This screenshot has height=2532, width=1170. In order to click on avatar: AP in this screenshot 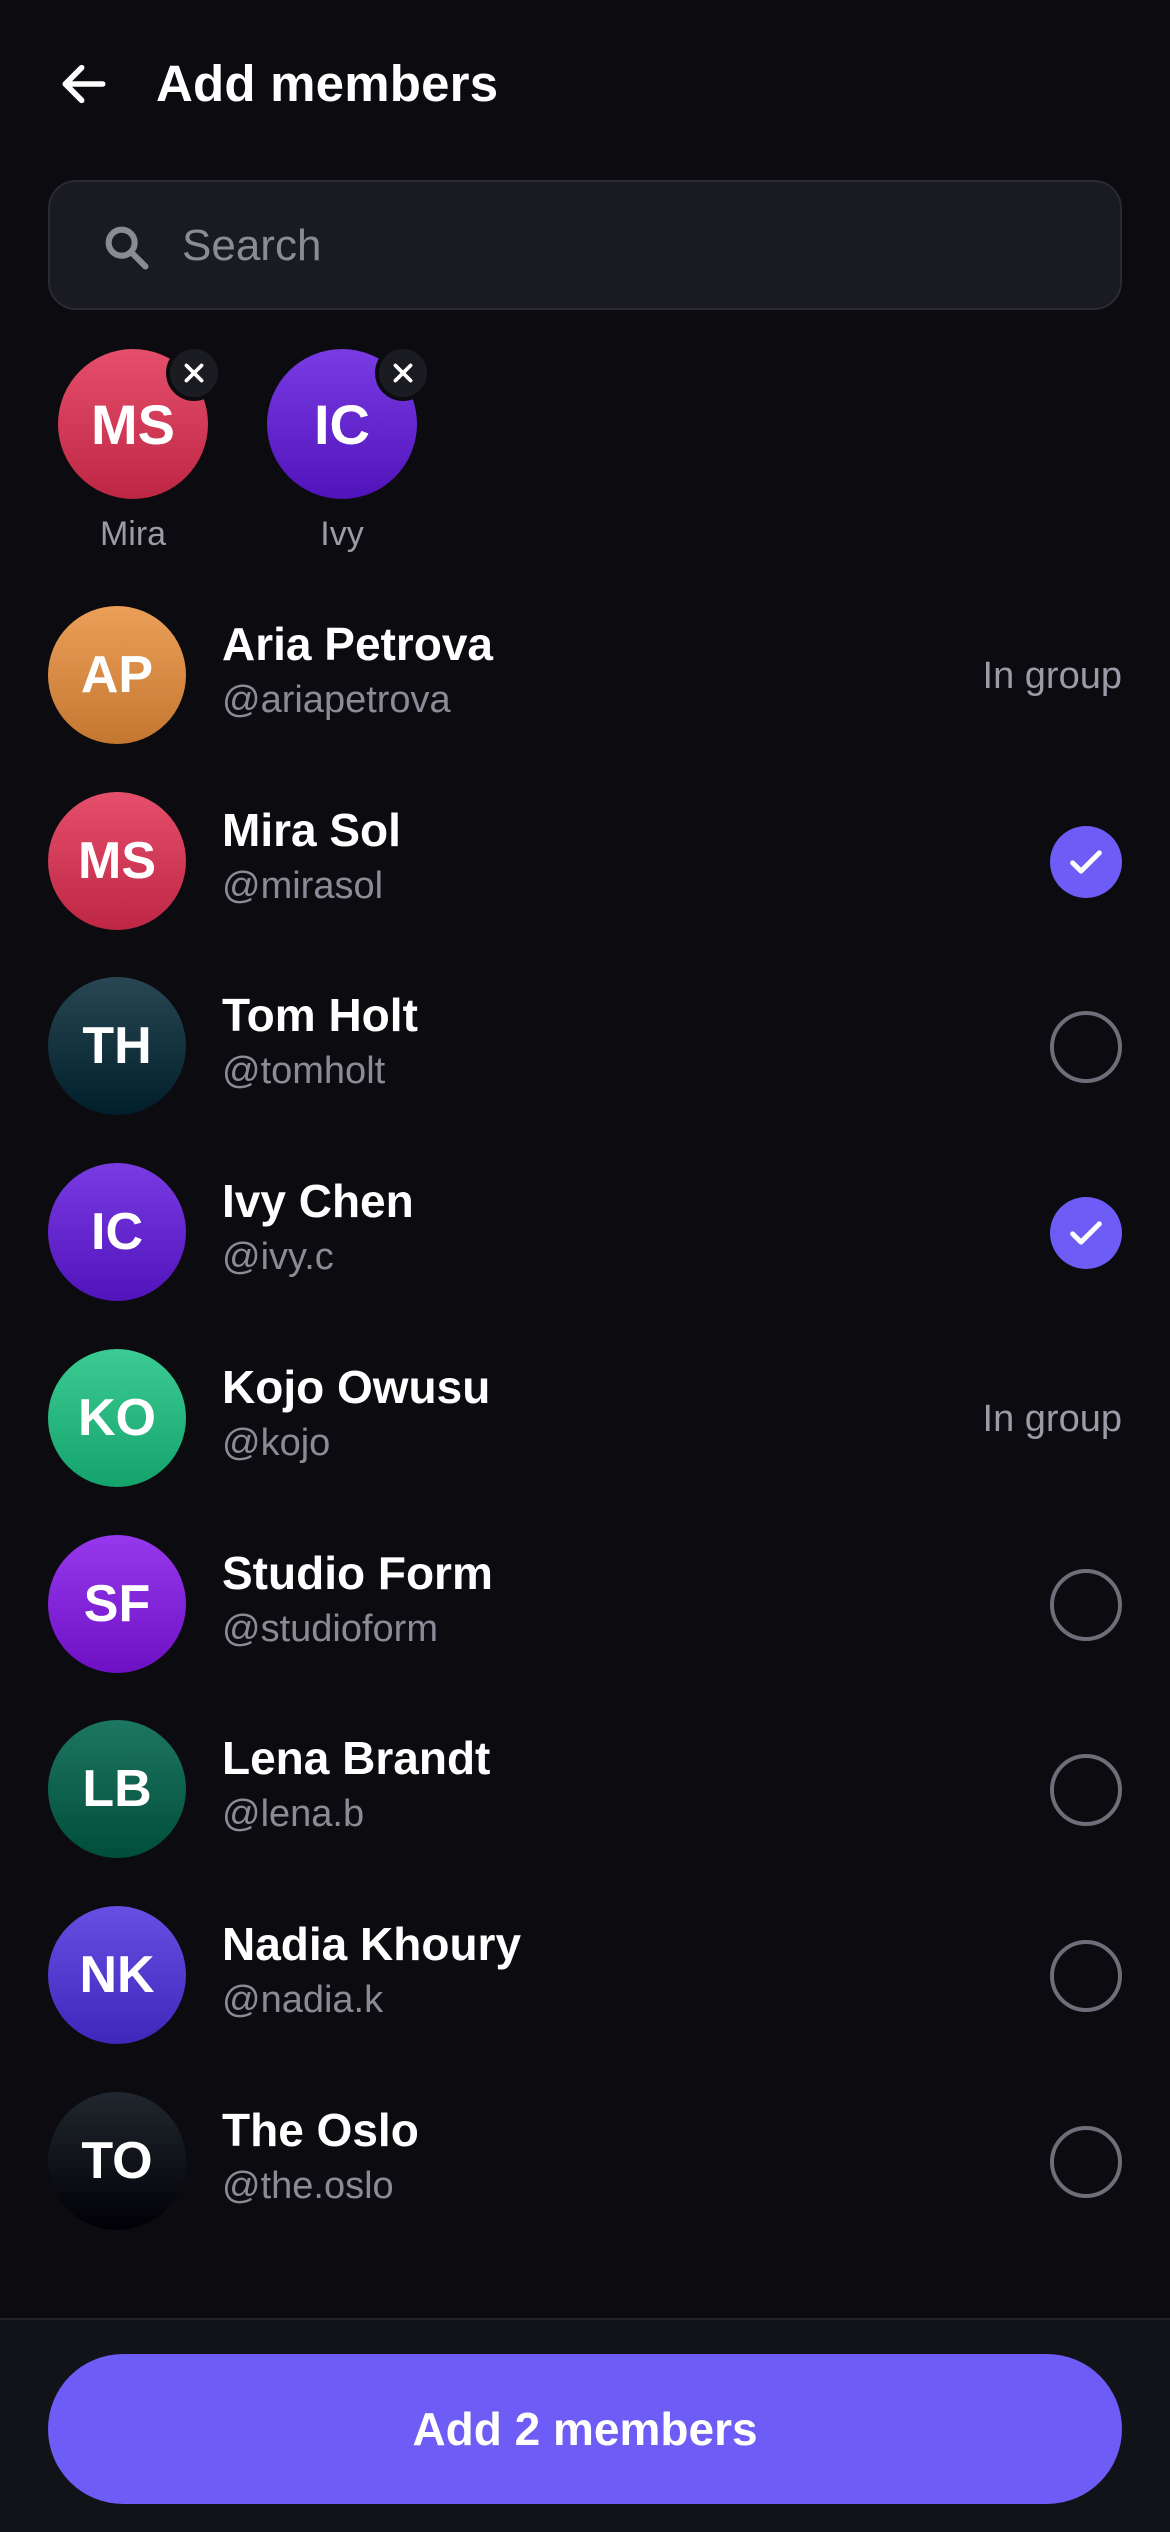, I will do `click(117, 675)`.